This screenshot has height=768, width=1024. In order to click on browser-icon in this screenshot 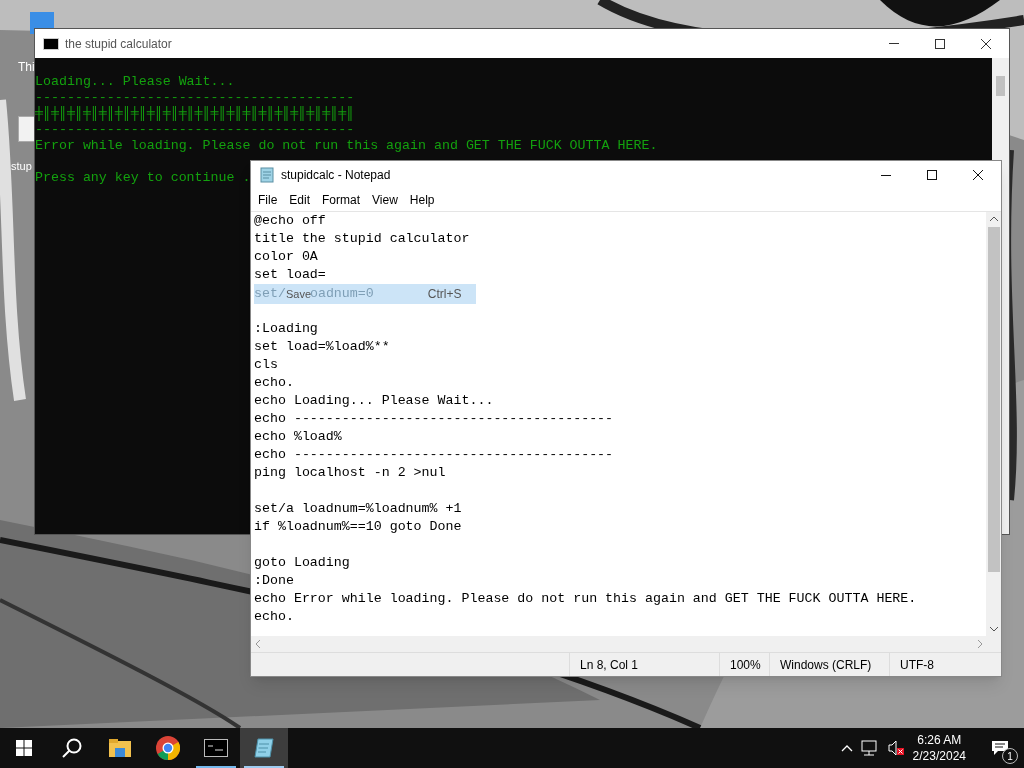, I will do `click(168, 748)`.